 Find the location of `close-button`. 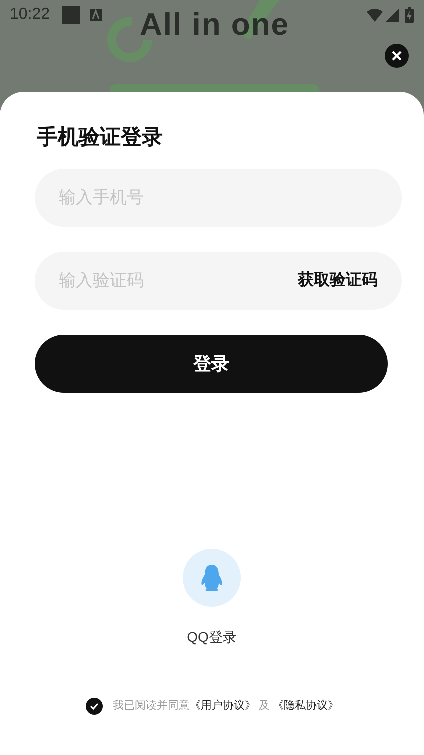

close-button is located at coordinates (397, 56).